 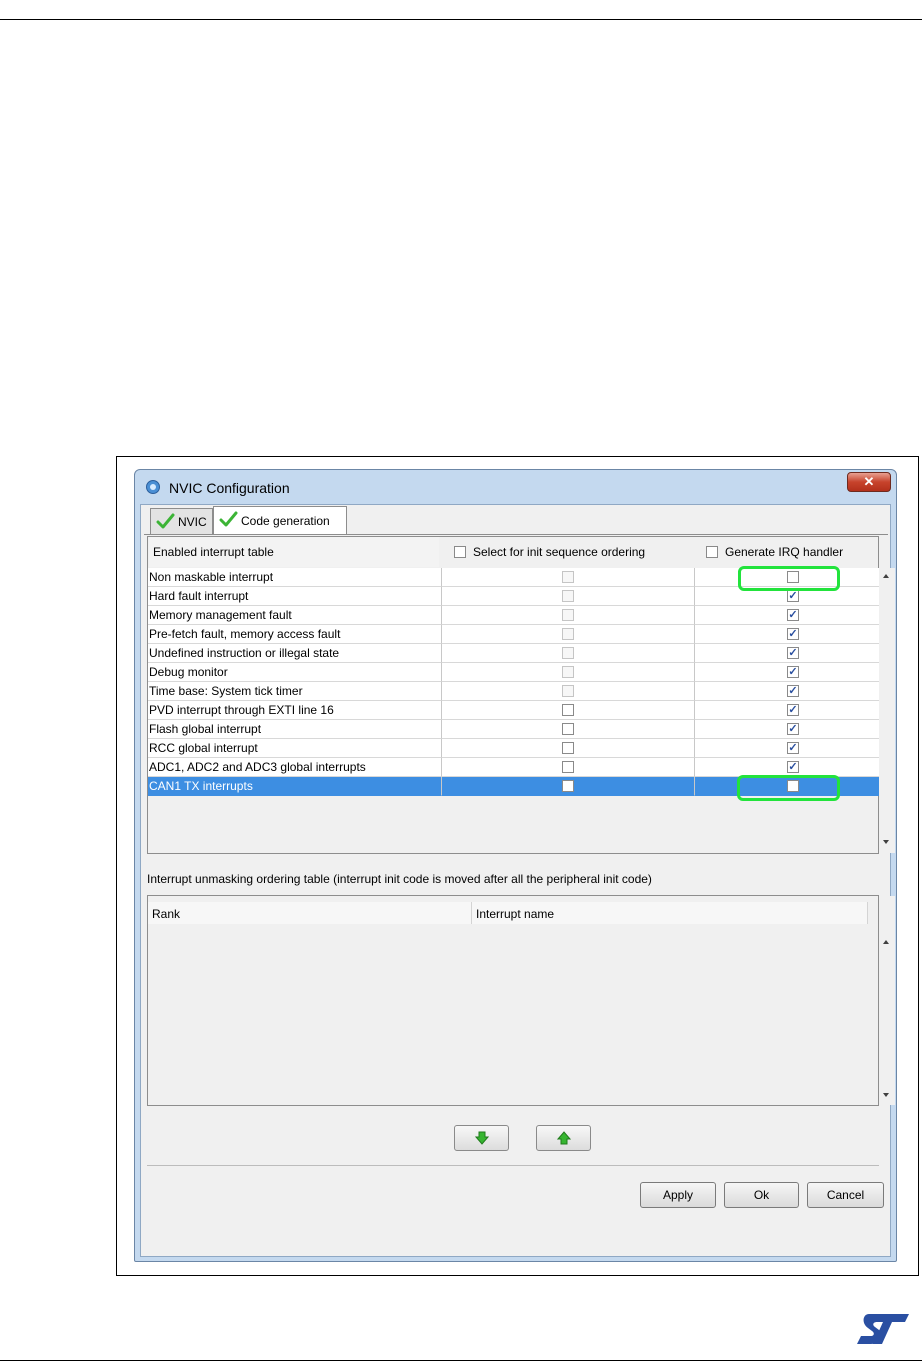 I want to click on column-header-generate-irq: Generate IRQ handler, so click(x=784, y=552).